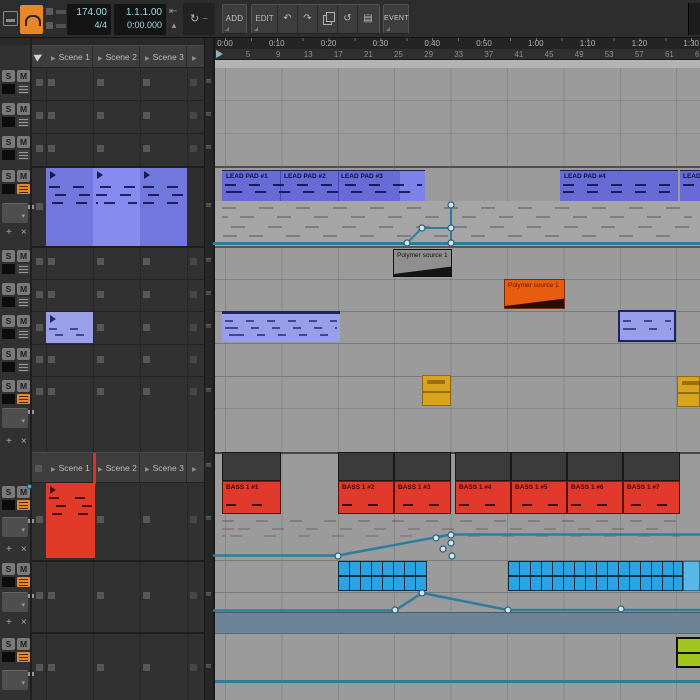 The height and width of the screenshot is (700, 700). I want to click on scene-button: ▶ Scene 2, so click(116, 467).